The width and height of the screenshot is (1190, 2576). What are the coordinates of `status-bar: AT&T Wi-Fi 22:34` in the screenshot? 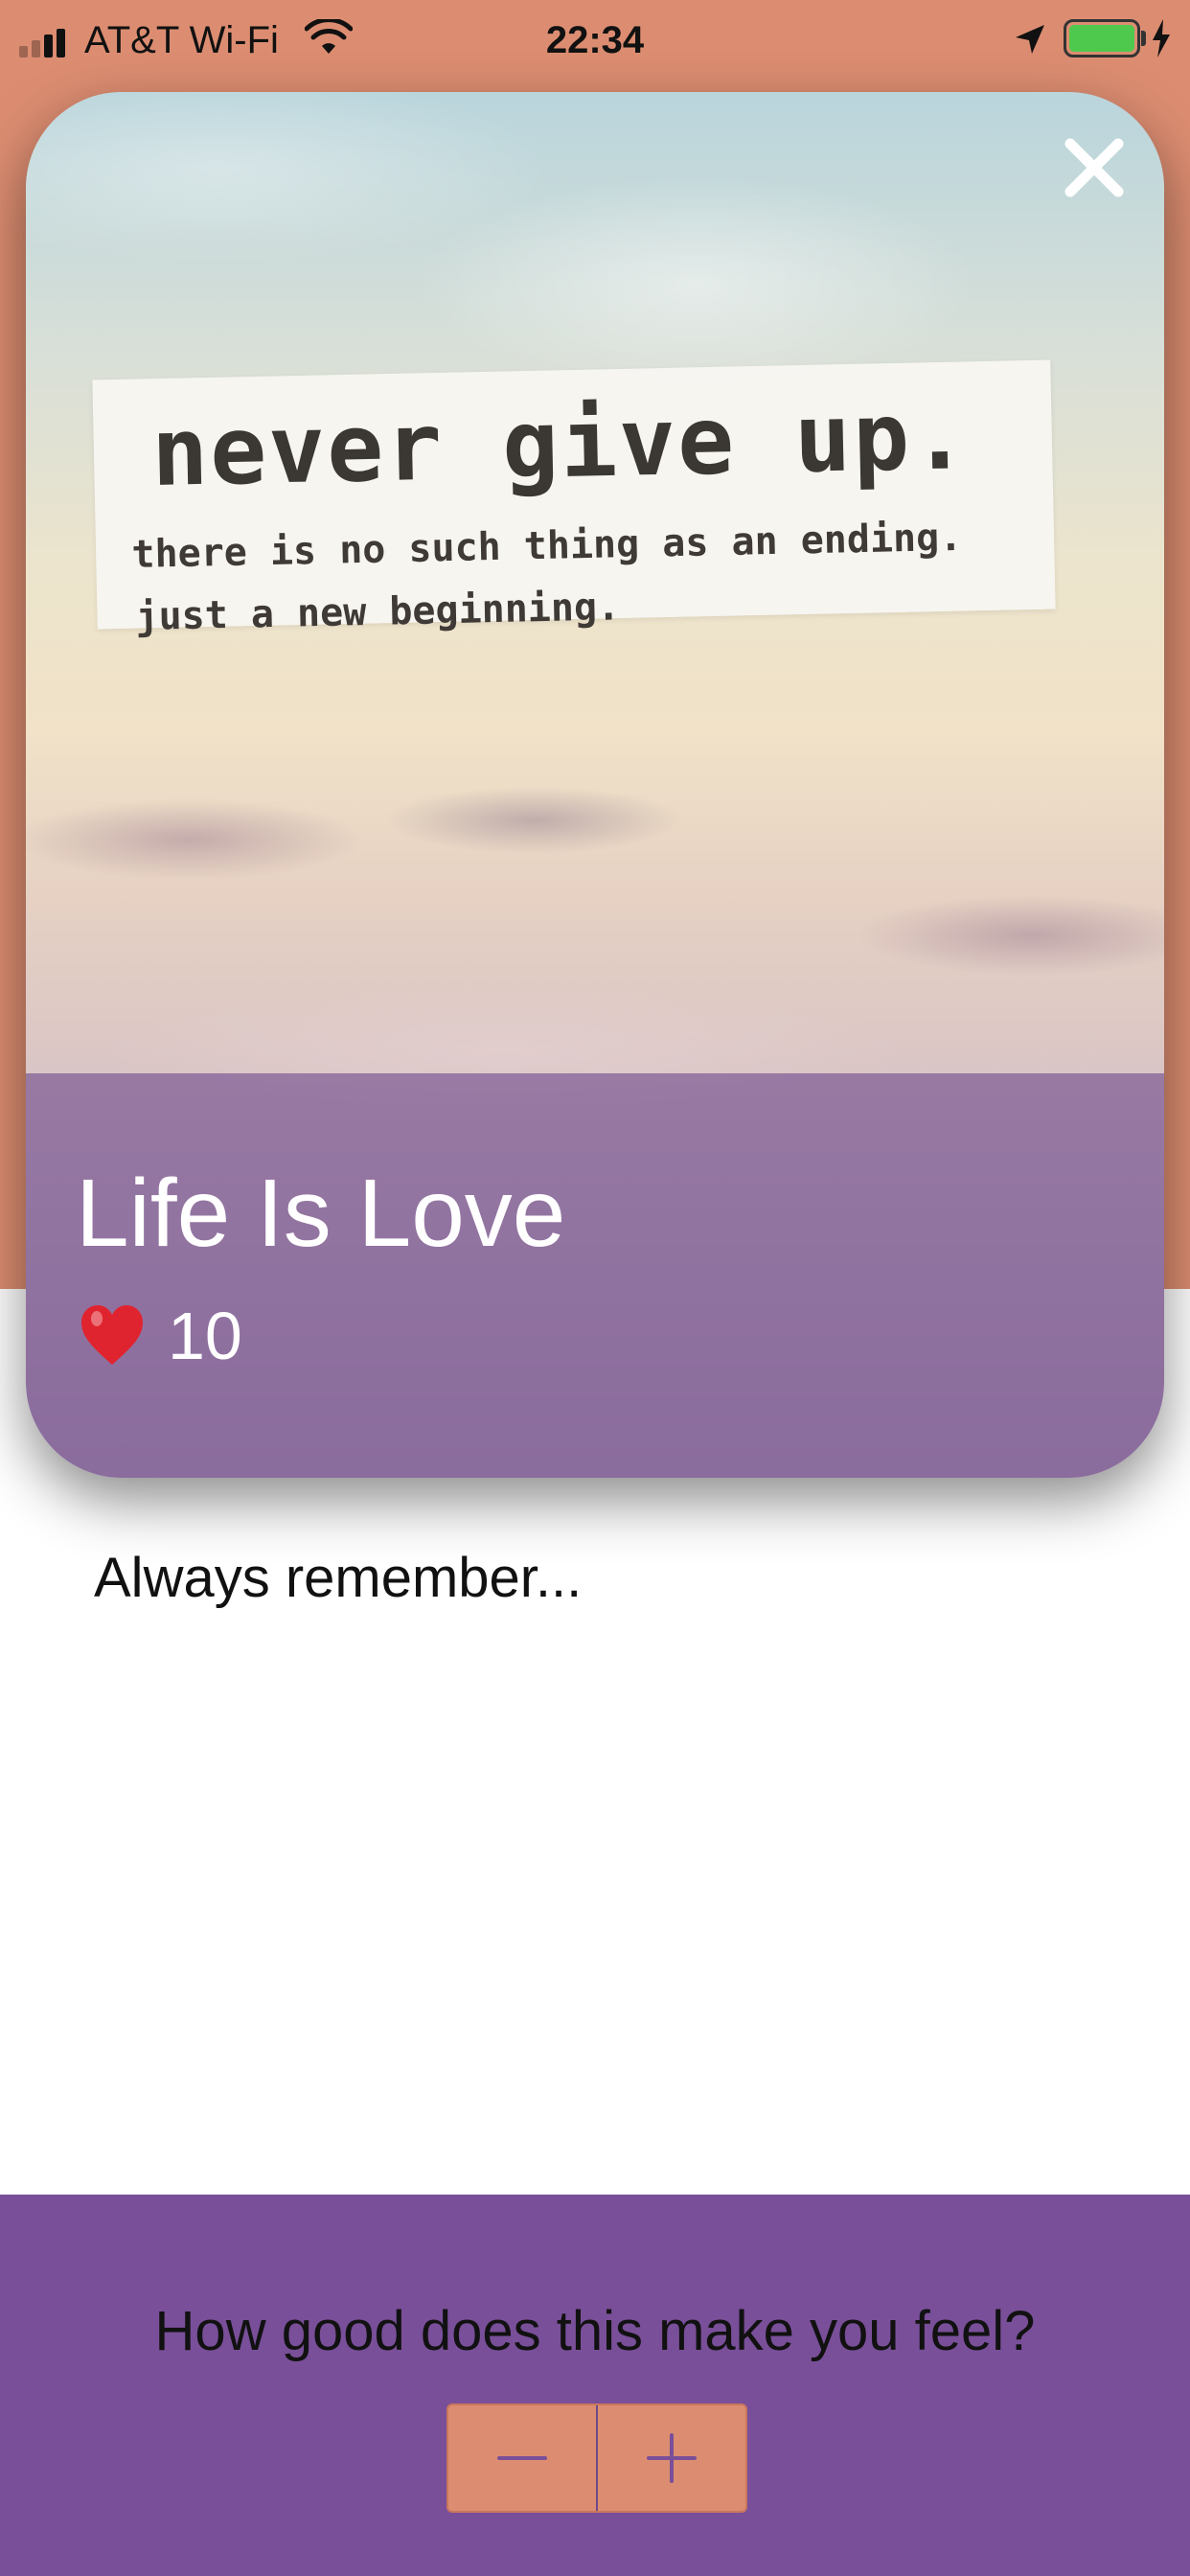 It's located at (595, 42).